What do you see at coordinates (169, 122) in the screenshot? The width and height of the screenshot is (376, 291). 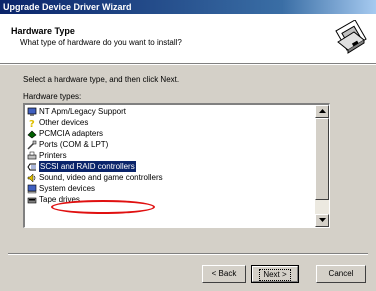 I see `list-item-other-devices: ? Other devices` at bounding box center [169, 122].